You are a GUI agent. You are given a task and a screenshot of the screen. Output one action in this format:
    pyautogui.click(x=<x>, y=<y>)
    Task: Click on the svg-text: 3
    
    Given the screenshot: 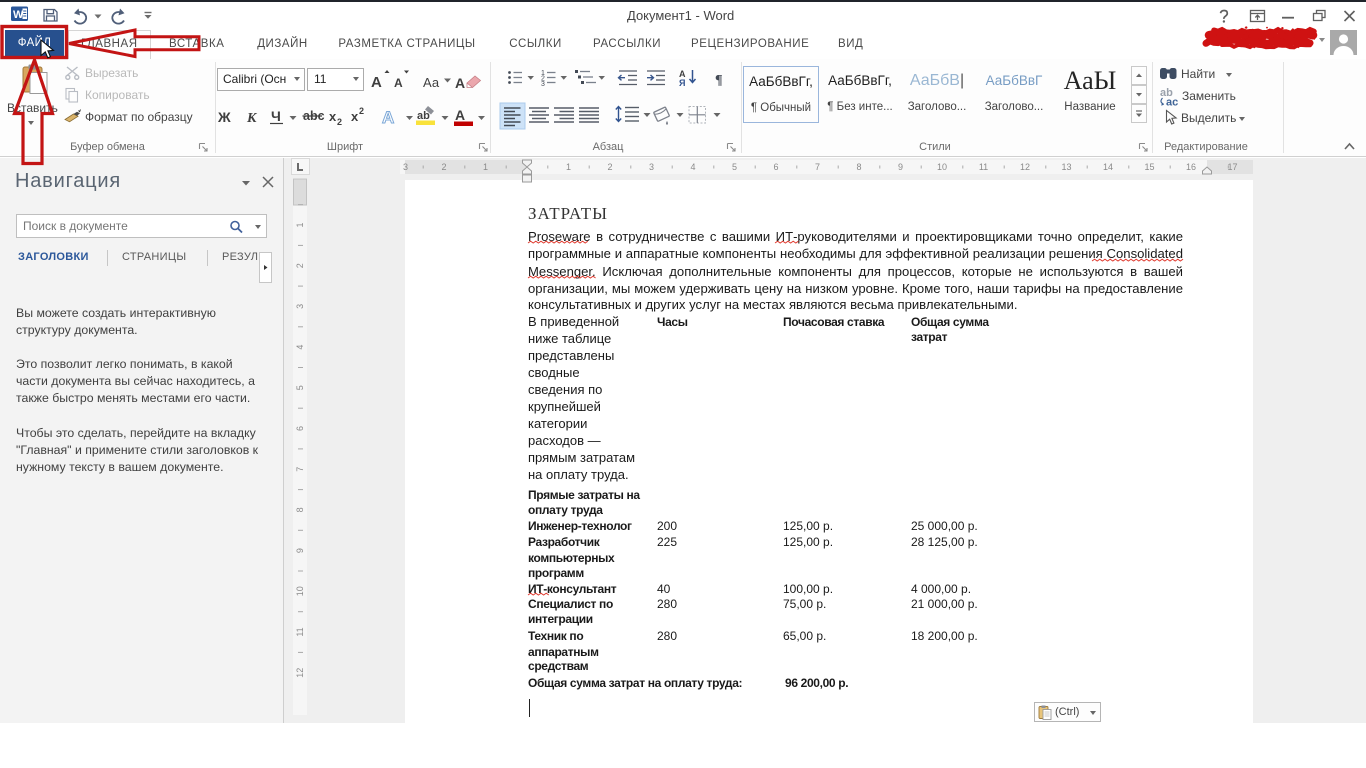 What is the action you would take?
    pyautogui.click(x=543, y=84)
    